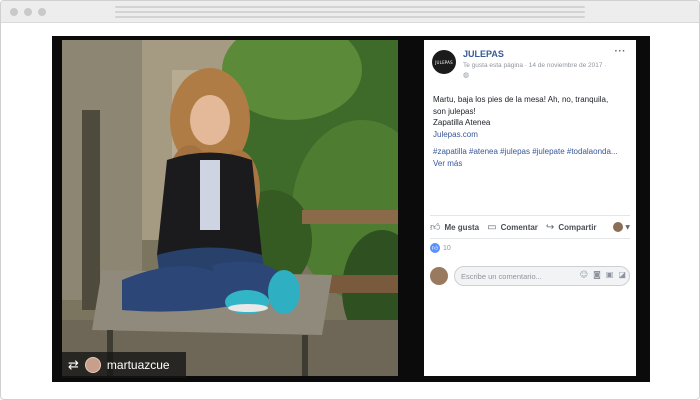  What do you see at coordinates (622, 274) in the screenshot?
I see `sticker-icon: ◪` at bounding box center [622, 274].